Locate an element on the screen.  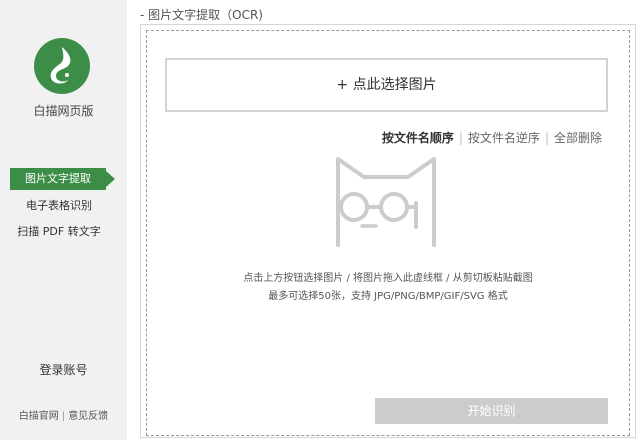
sort-by-name-asc: 按文件名顺序 is located at coordinates (418, 138).